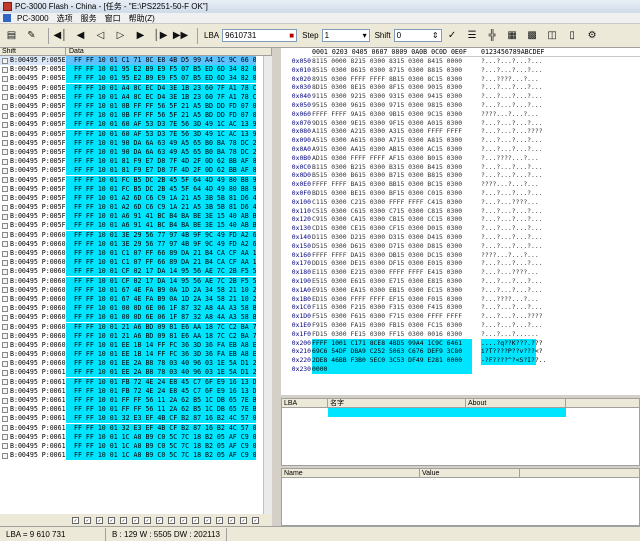  Describe the element at coordinates (552, 35) in the screenshot. I see `columns-icon: ◫` at that location.